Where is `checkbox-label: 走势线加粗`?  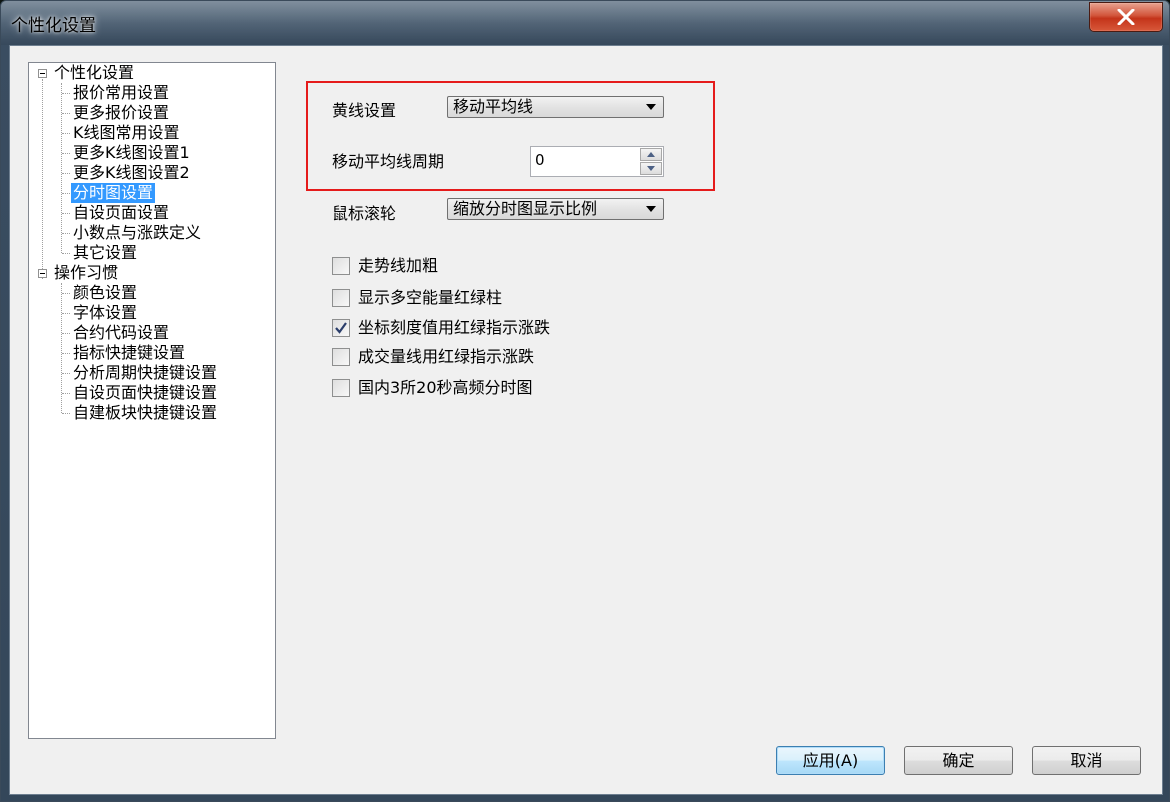
checkbox-label: 走势线加粗 is located at coordinates (398, 265).